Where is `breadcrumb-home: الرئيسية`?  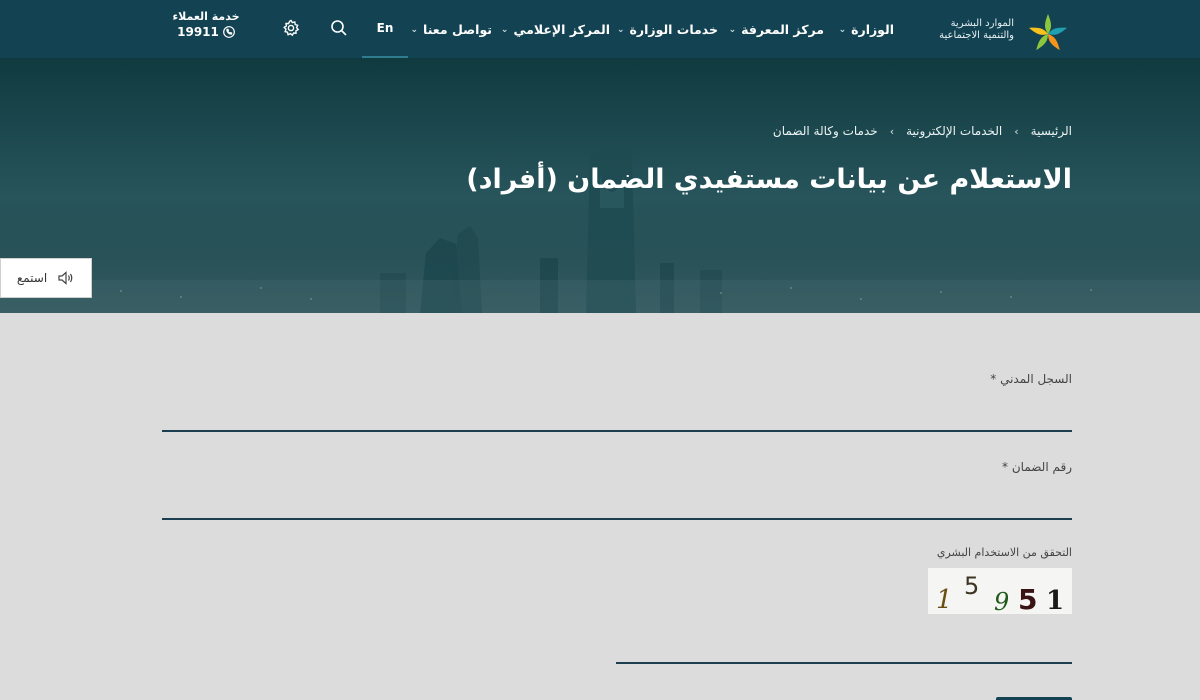 breadcrumb-home: الرئيسية is located at coordinates (1051, 131).